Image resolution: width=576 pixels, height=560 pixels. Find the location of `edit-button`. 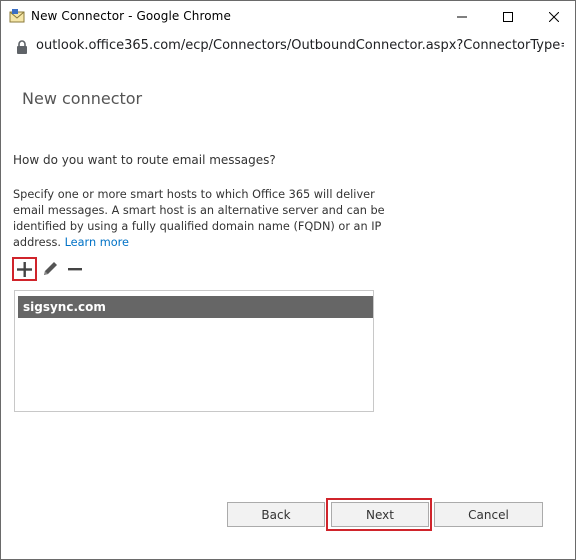

edit-button is located at coordinates (50, 269).